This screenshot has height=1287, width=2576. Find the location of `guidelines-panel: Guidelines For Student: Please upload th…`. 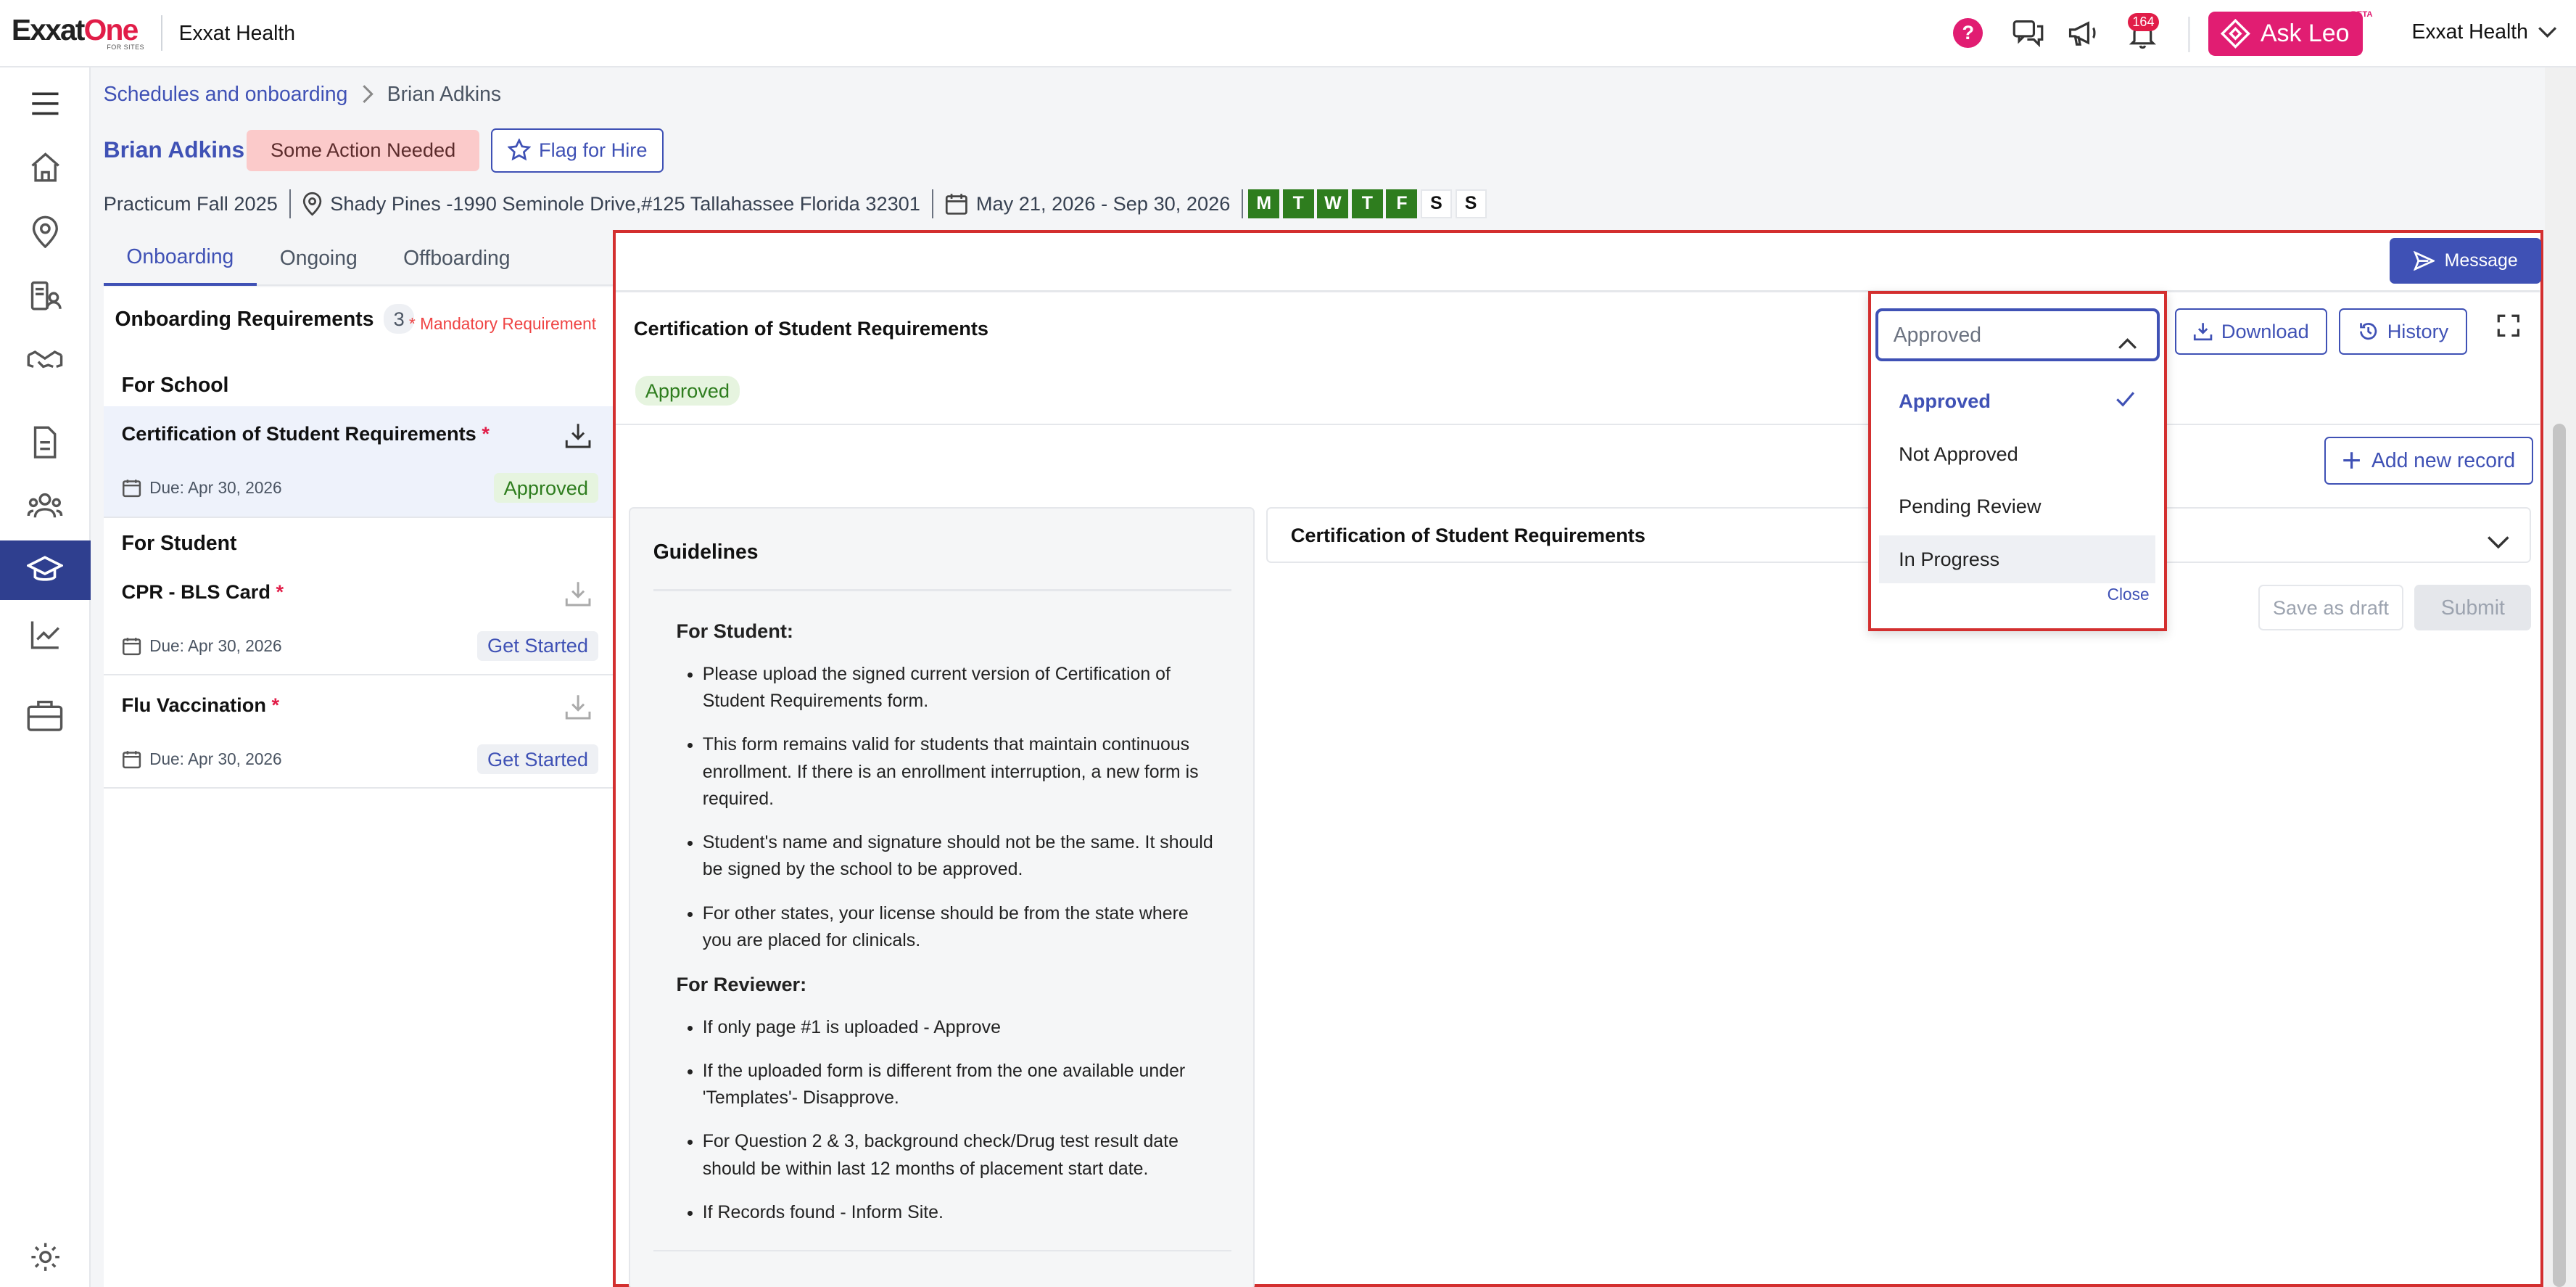

guidelines-panel: Guidelines For Student: Please upload th… is located at coordinates (942, 897).